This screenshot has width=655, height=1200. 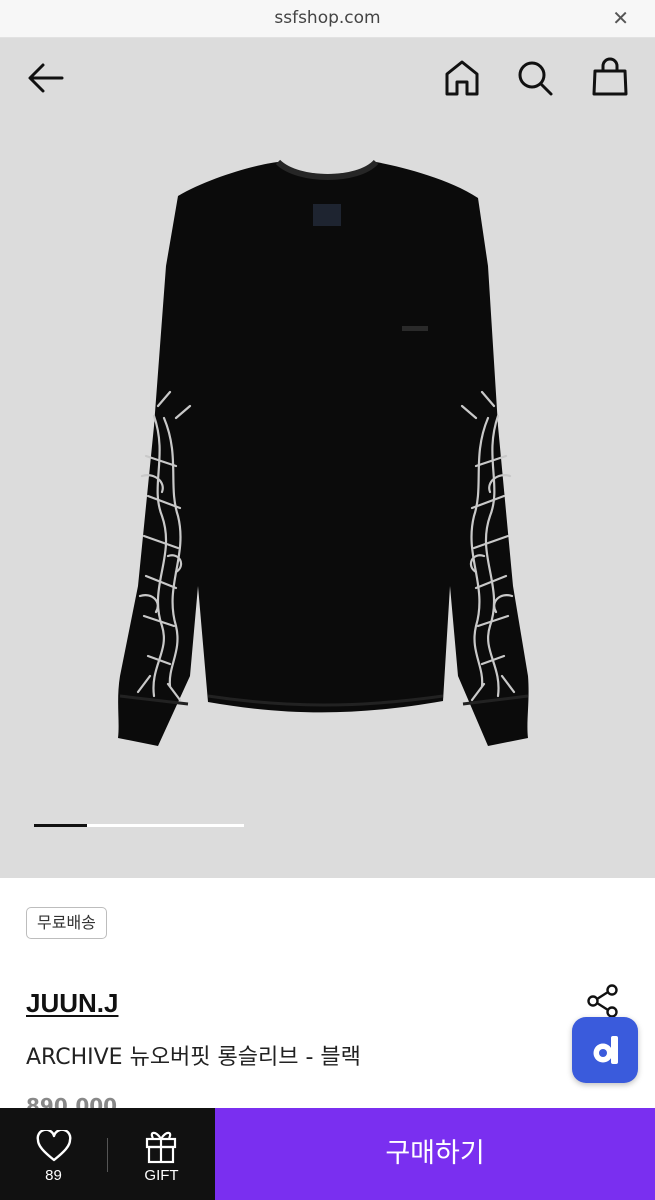 What do you see at coordinates (46, 78) in the screenshot?
I see `back-arrow-icon` at bounding box center [46, 78].